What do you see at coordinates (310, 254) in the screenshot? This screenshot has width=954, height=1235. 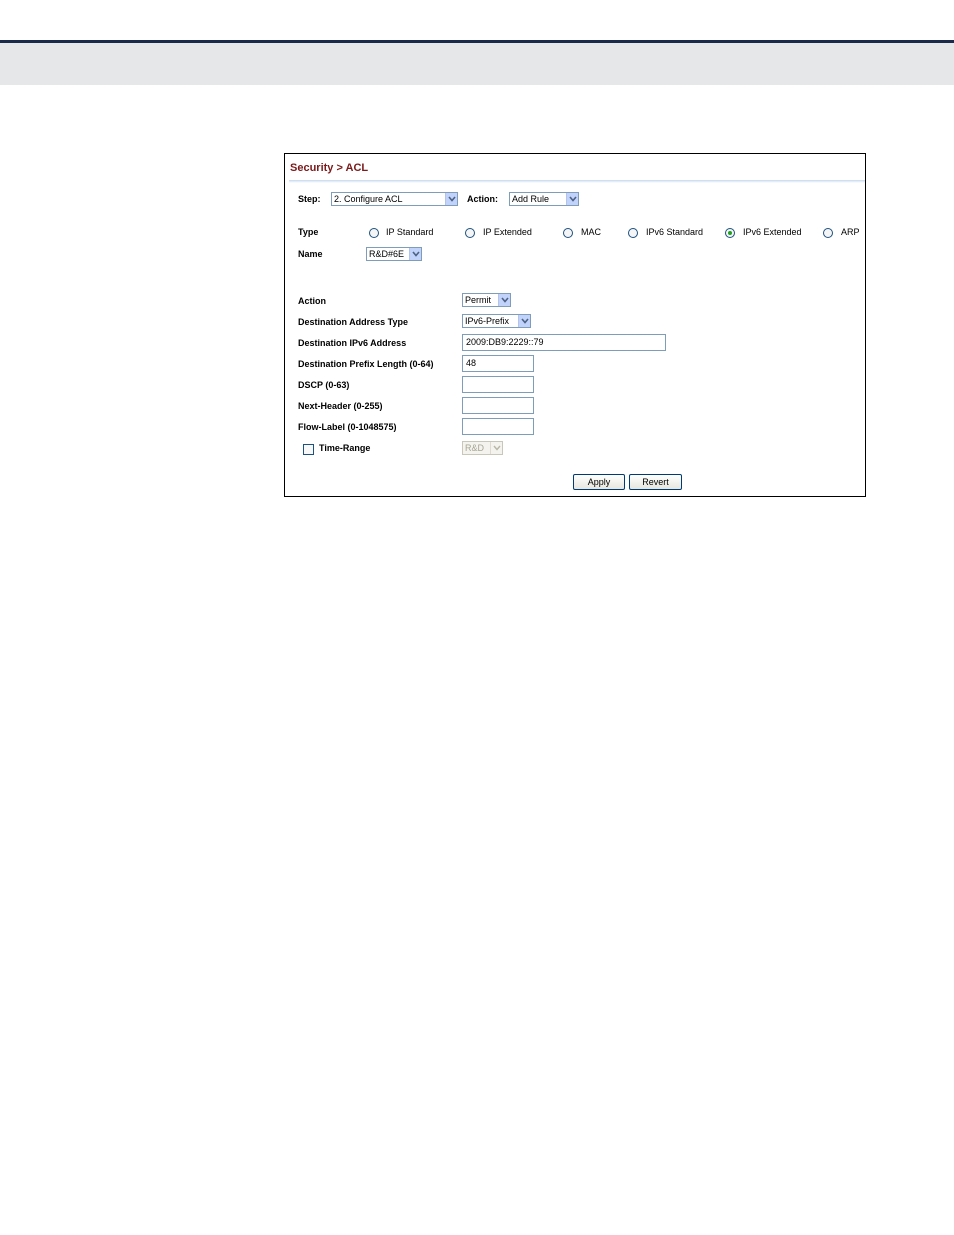 I see `name-label: Name` at bounding box center [310, 254].